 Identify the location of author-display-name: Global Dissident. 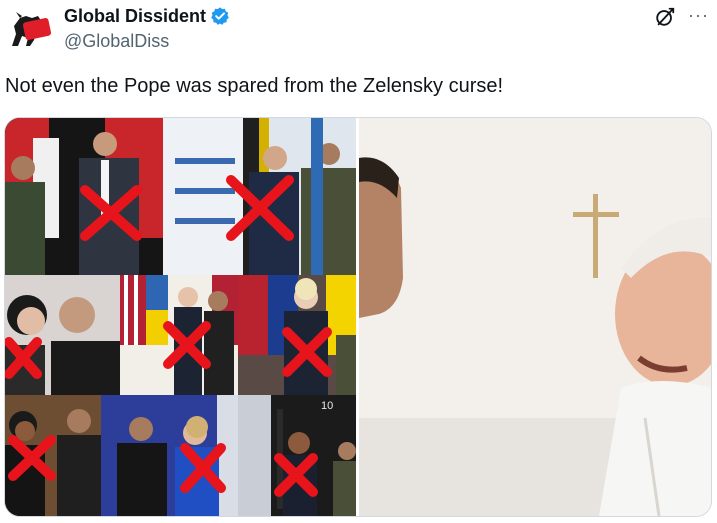
(135, 16).